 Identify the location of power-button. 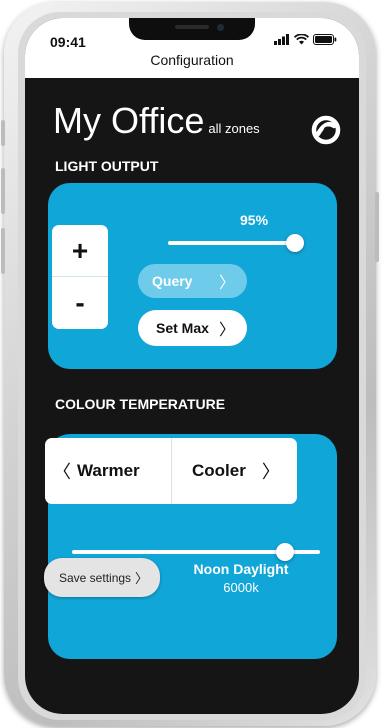
(377, 227).